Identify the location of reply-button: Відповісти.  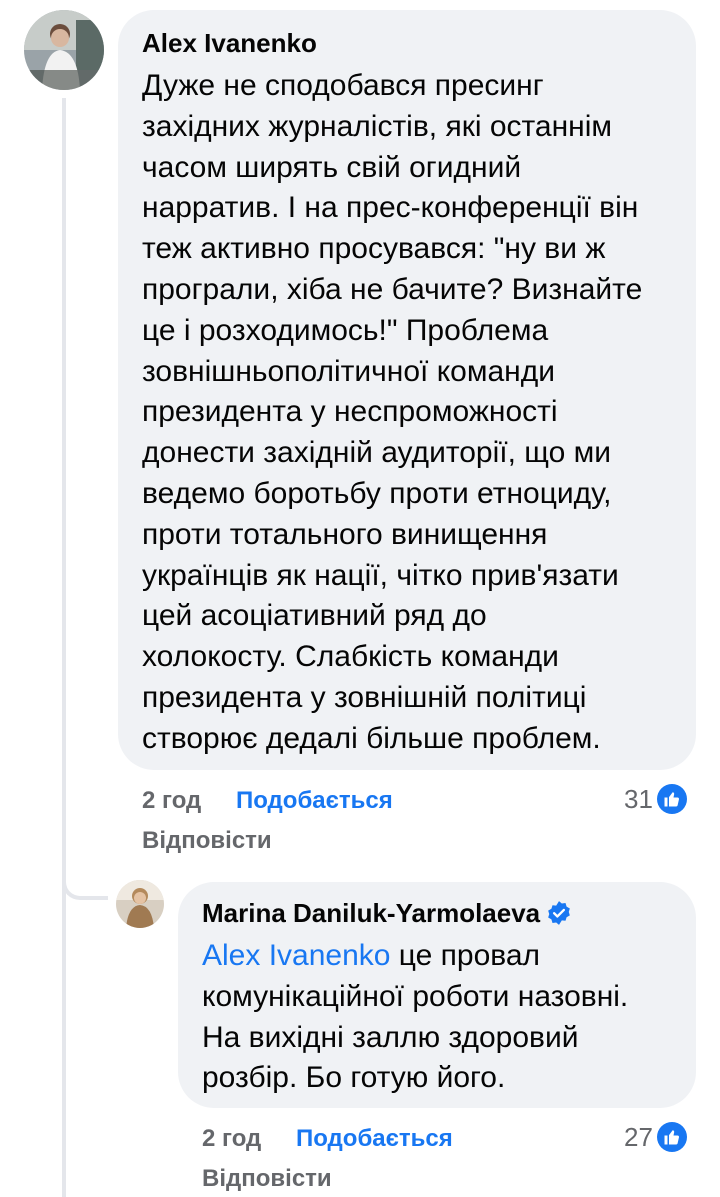
(207, 841).